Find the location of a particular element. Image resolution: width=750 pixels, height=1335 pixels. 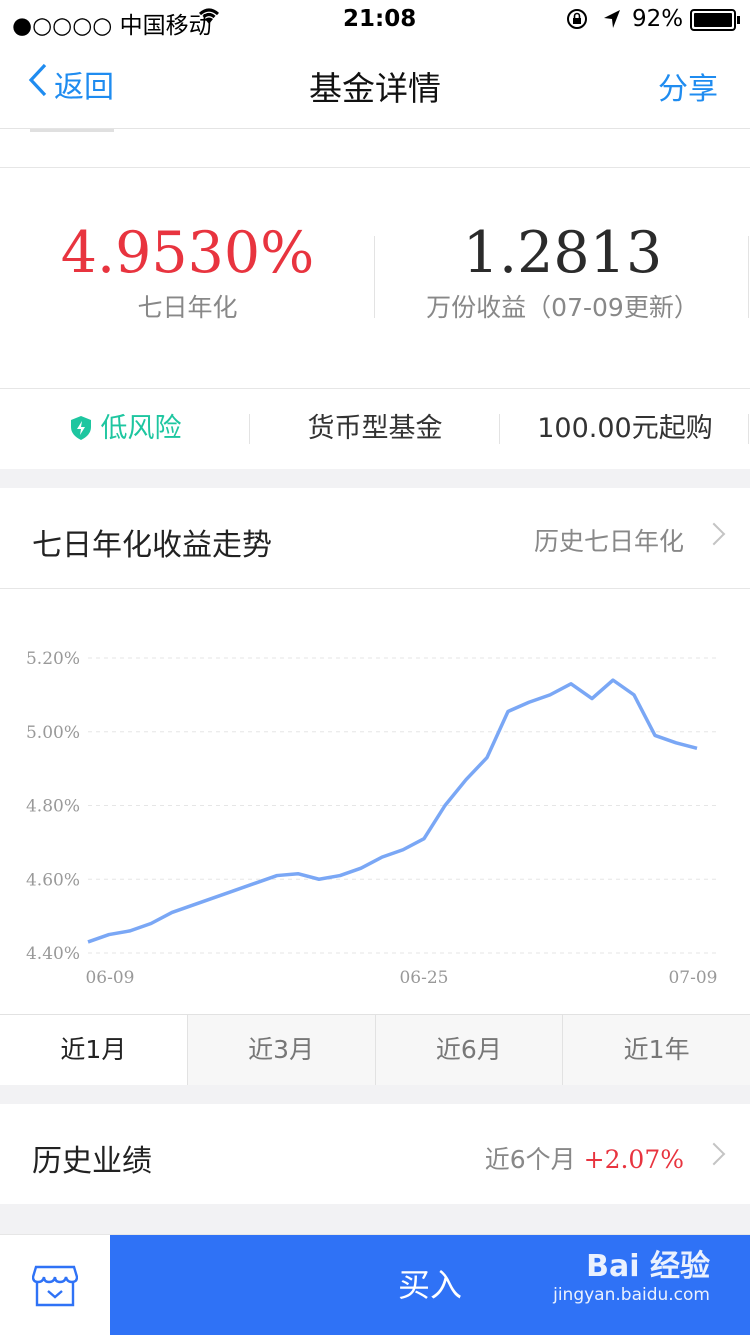

section-title: 七日年化收益走势 is located at coordinates (152, 545).